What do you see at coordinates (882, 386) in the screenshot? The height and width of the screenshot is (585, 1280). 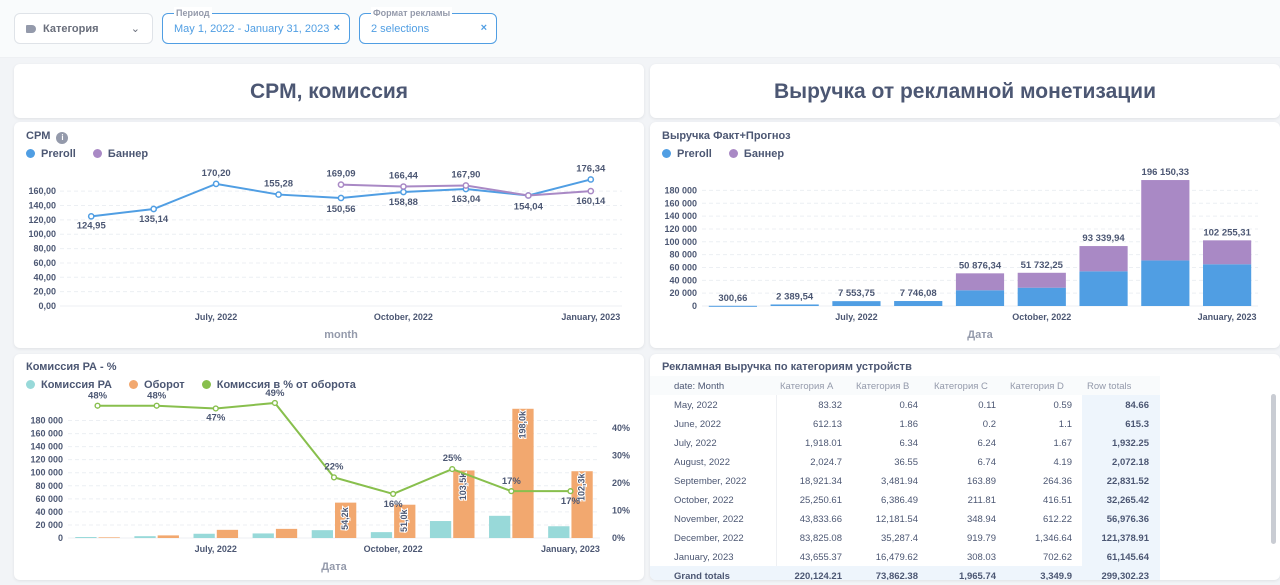 I see `table-cell: Категория B` at bounding box center [882, 386].